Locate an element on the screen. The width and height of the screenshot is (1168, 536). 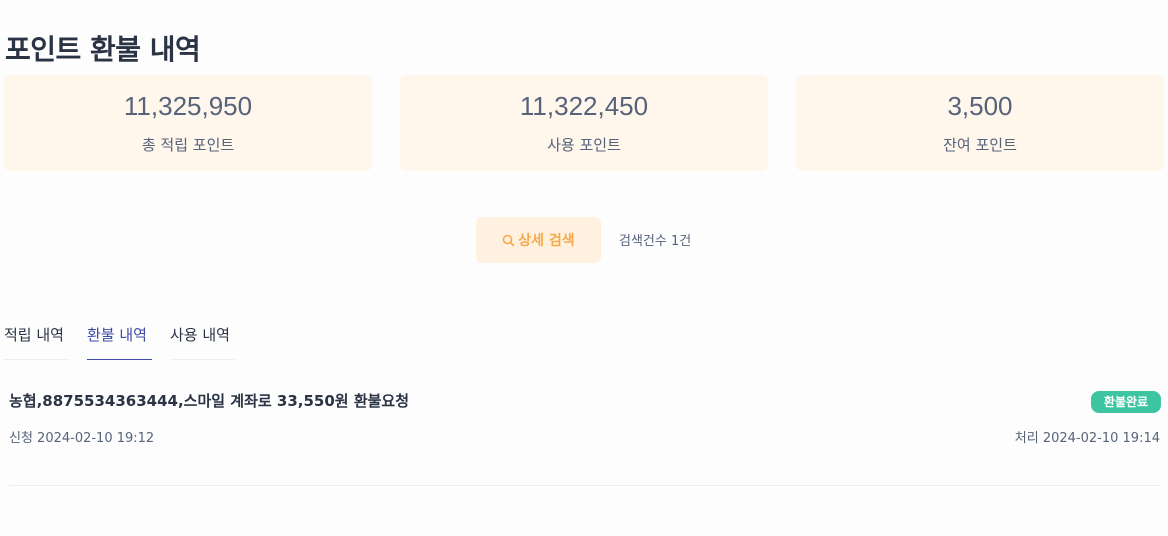
tab-earned-history: 적립 내역 is located at coordinates (36, 342).